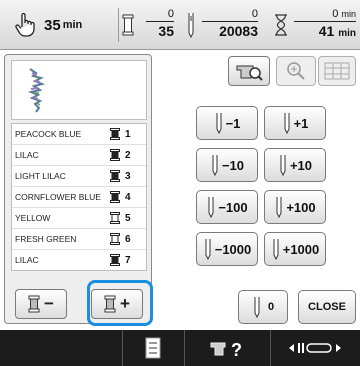  Describe the element at coordinates (301, 123) in the screenshot. I see `stitch-adjust-label: +1` at that location.